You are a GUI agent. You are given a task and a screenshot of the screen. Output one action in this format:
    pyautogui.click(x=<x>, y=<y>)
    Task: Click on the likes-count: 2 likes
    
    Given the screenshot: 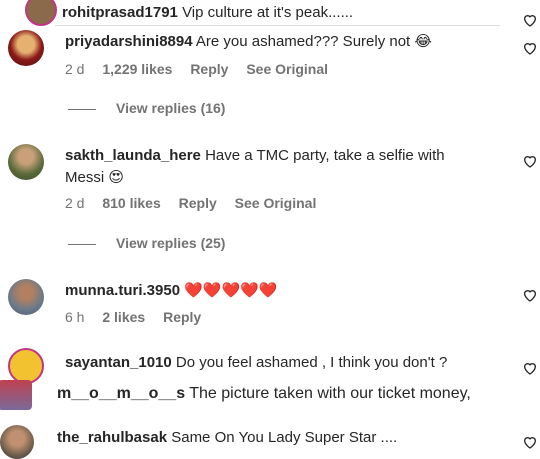 What is the action you would take?
    pyautogui.click(x=123, y=317)
    